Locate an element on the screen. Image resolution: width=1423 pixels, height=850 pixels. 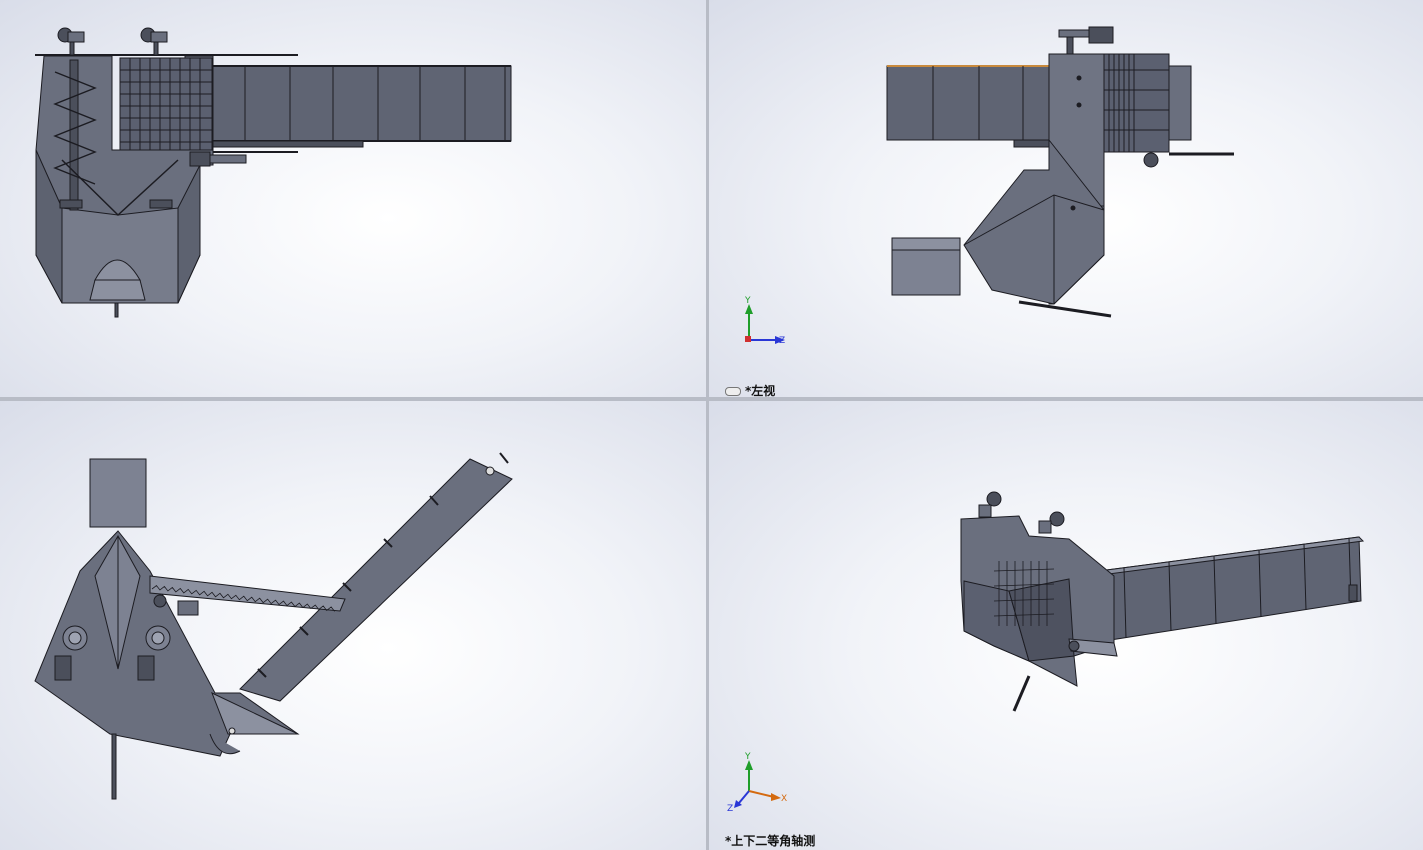
viewport-label-left-view: *左视 is located at coordinates (750, 389).